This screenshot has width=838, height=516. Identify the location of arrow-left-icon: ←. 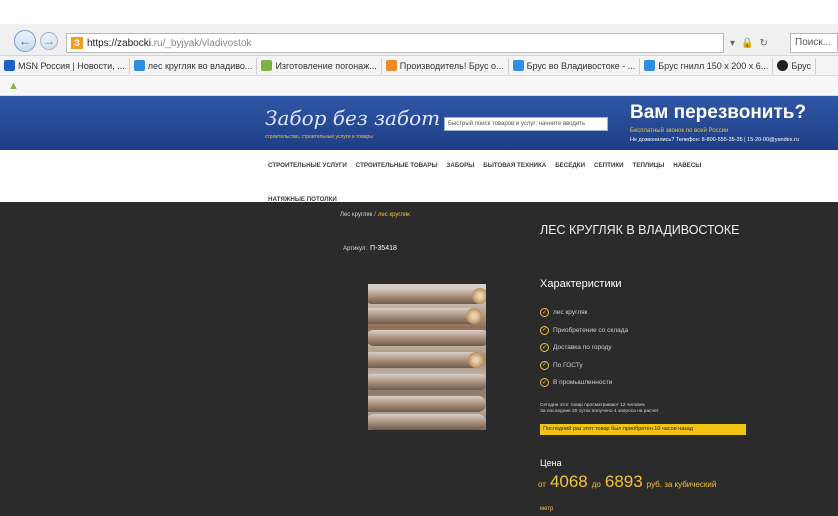
(25, 41).